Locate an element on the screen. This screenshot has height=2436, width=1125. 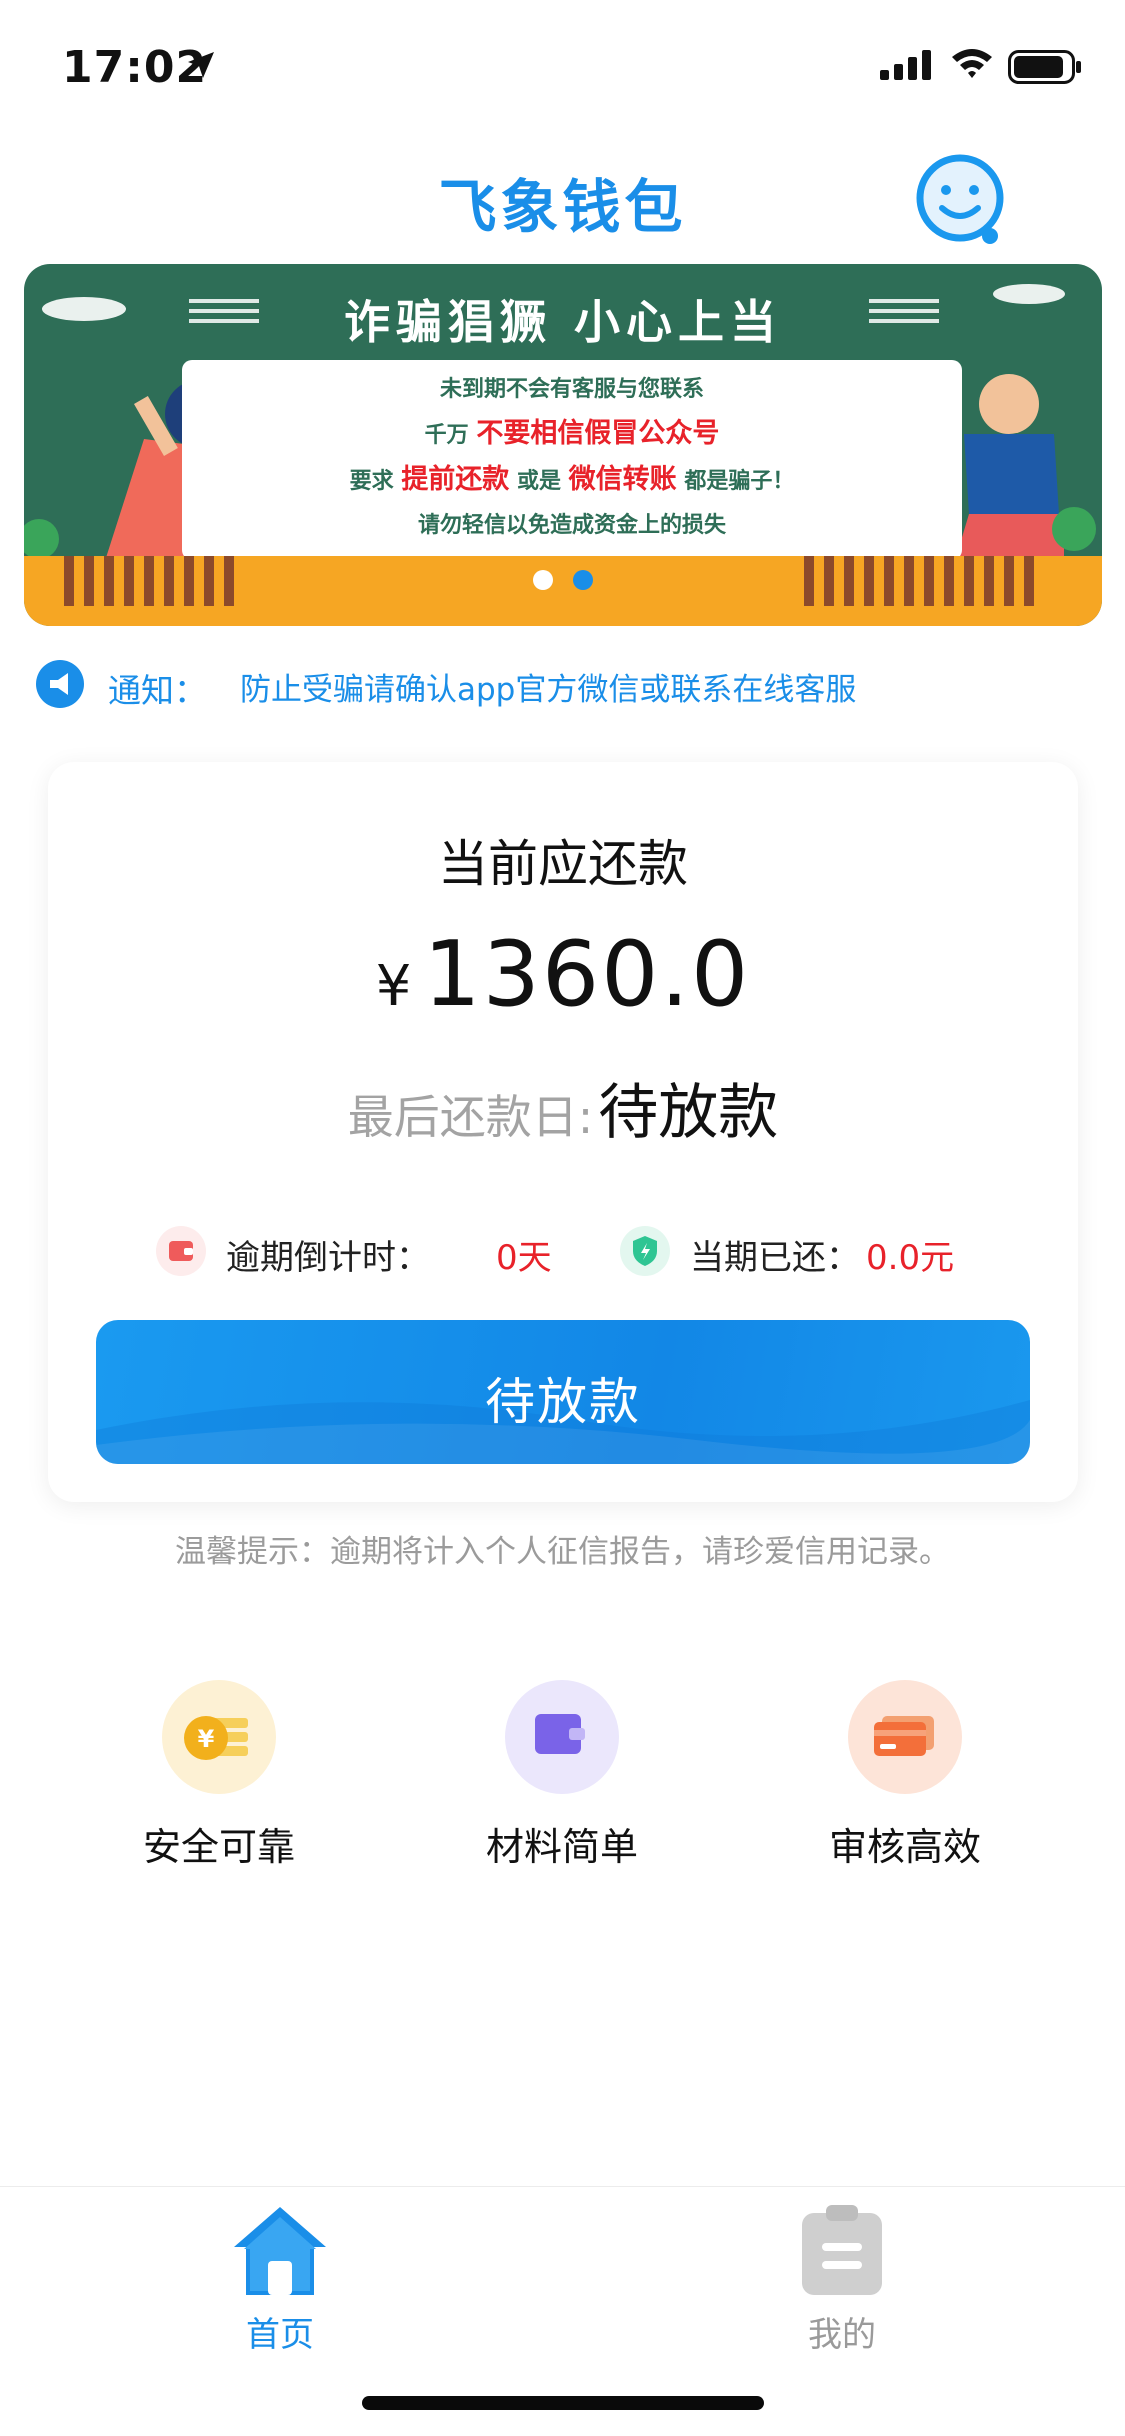
clipboard-icon is located at coordinates (842, 2250).